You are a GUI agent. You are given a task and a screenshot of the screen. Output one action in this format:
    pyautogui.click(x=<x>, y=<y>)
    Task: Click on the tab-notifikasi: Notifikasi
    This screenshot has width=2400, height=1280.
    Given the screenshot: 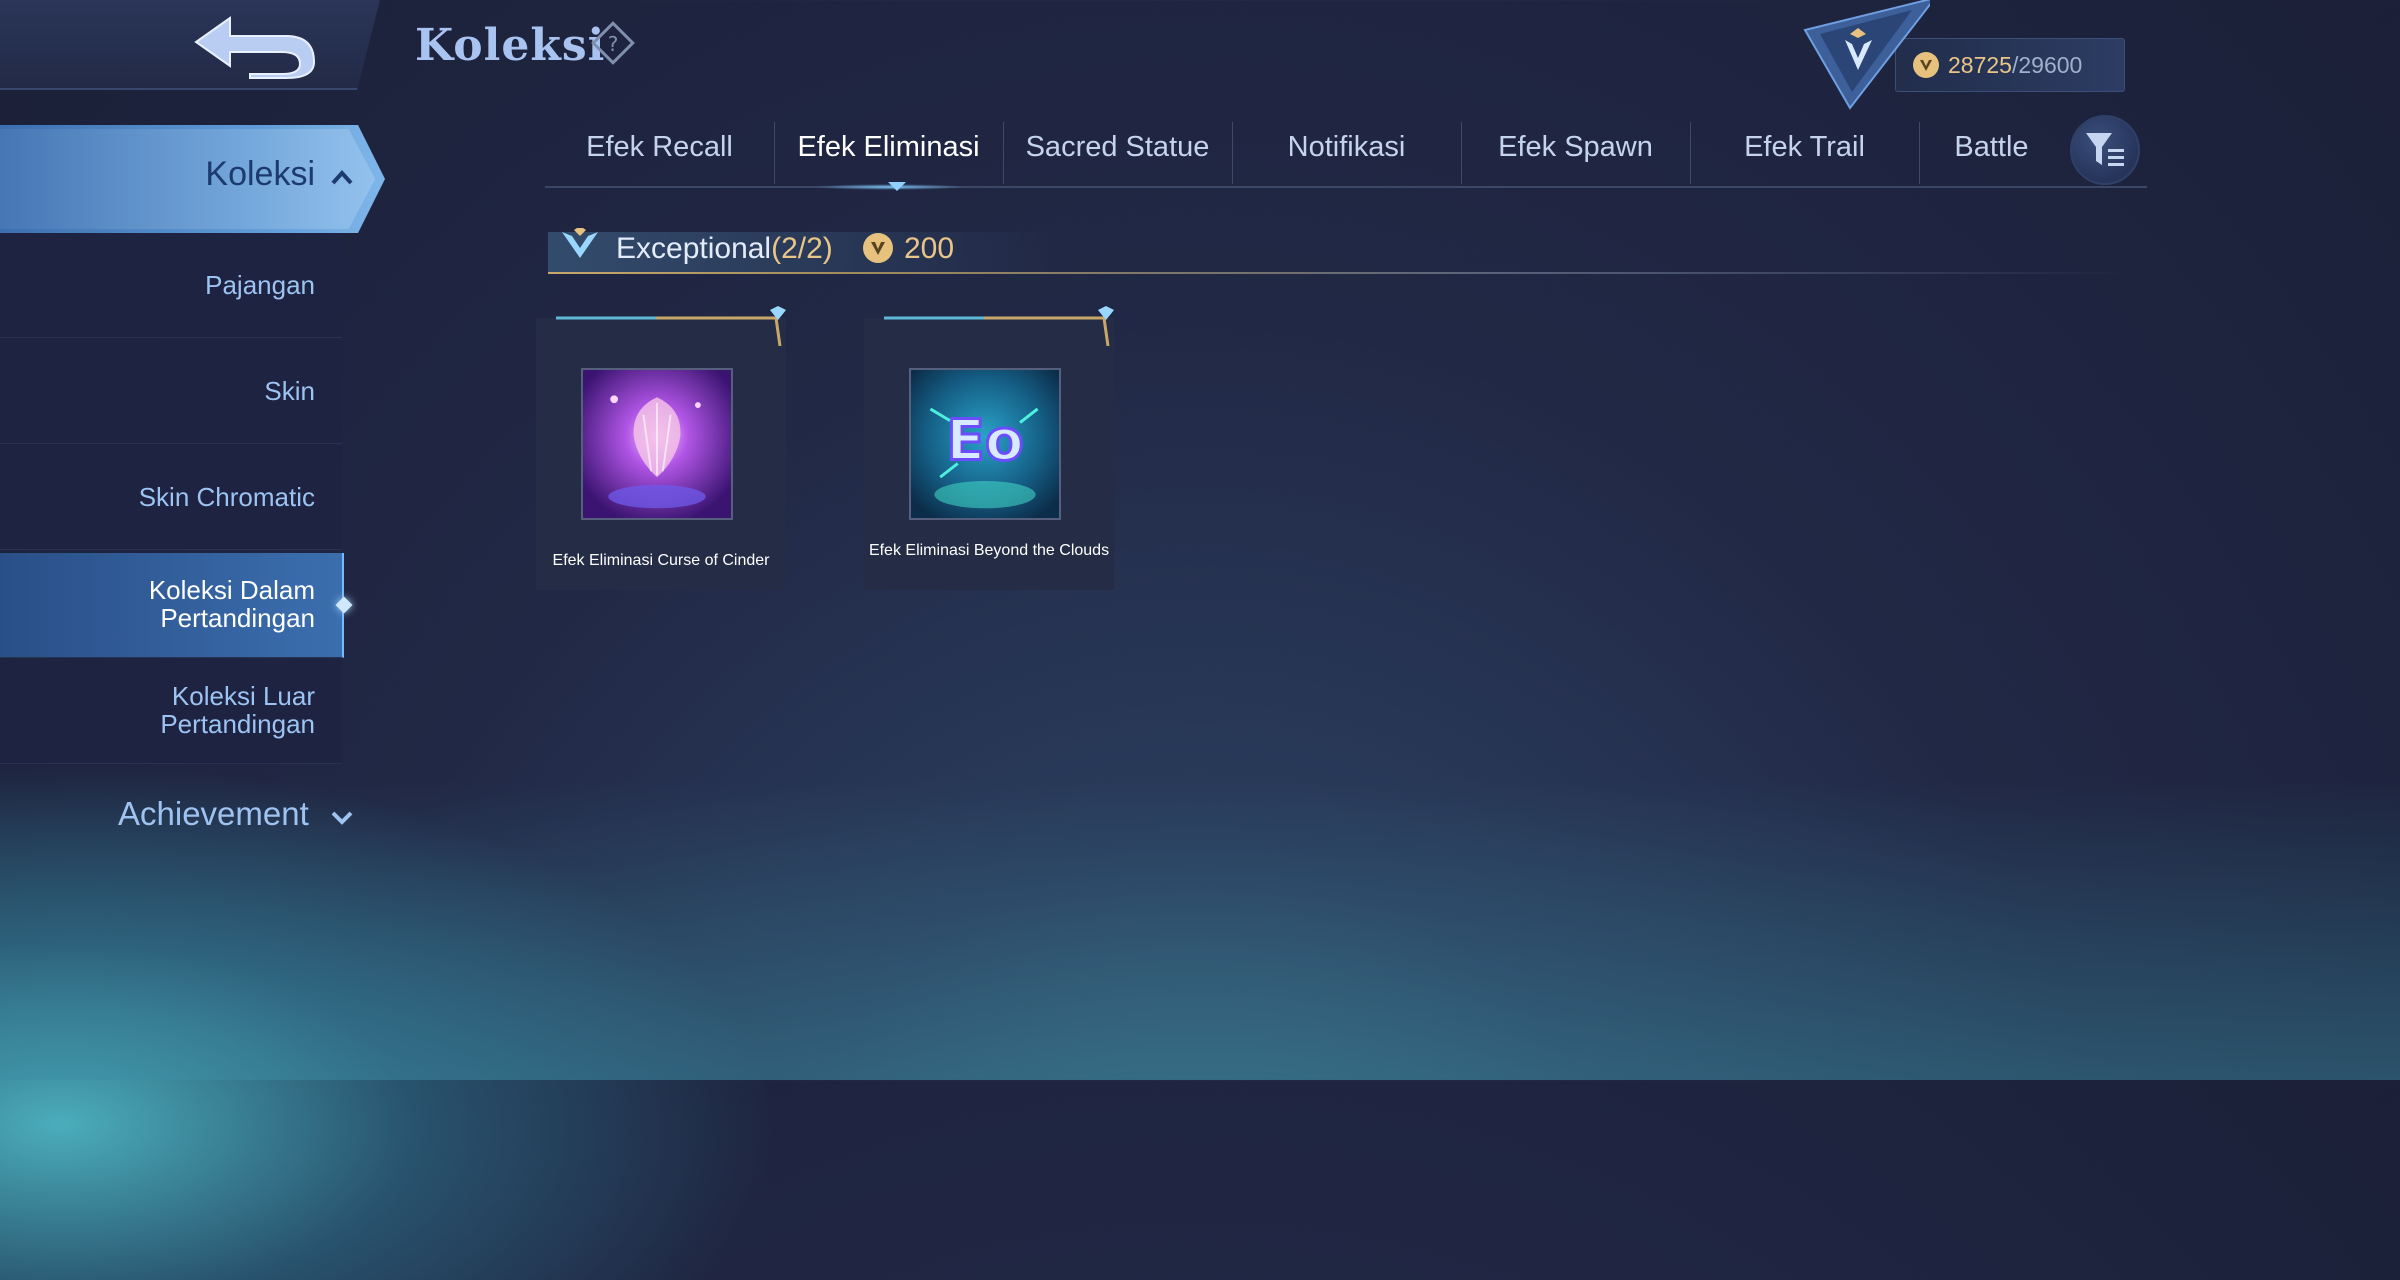 What is the action you would take?
    pyautogui.click(x=1346, y=153)
    